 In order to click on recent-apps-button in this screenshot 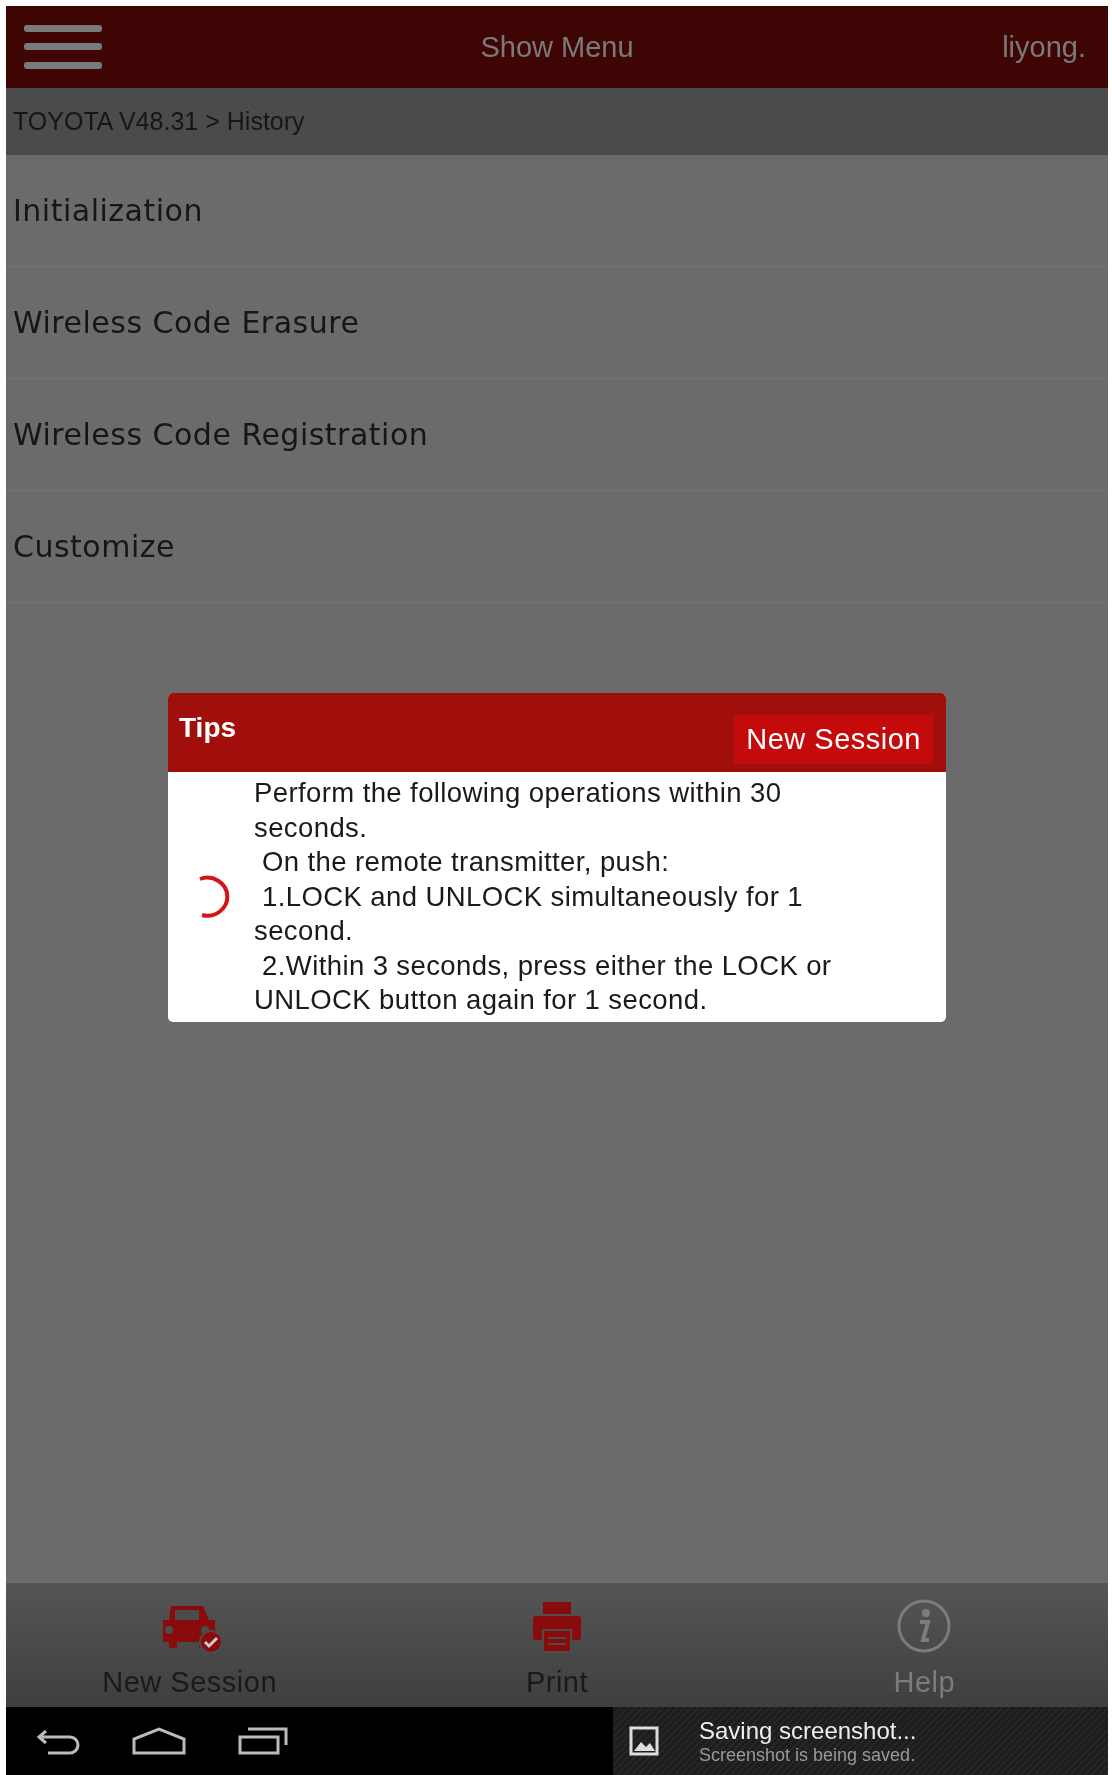, I will do `click(263, 1741)`.